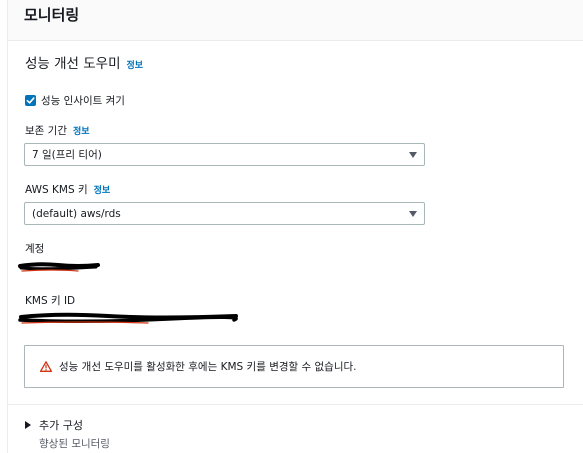 The height and width of the screenshot is (453, 583). What do you see at coordinates (76, 213) in the screenshot?
I see `kms-select-value: (default) aws/rds` at bounding box center [76, 213].